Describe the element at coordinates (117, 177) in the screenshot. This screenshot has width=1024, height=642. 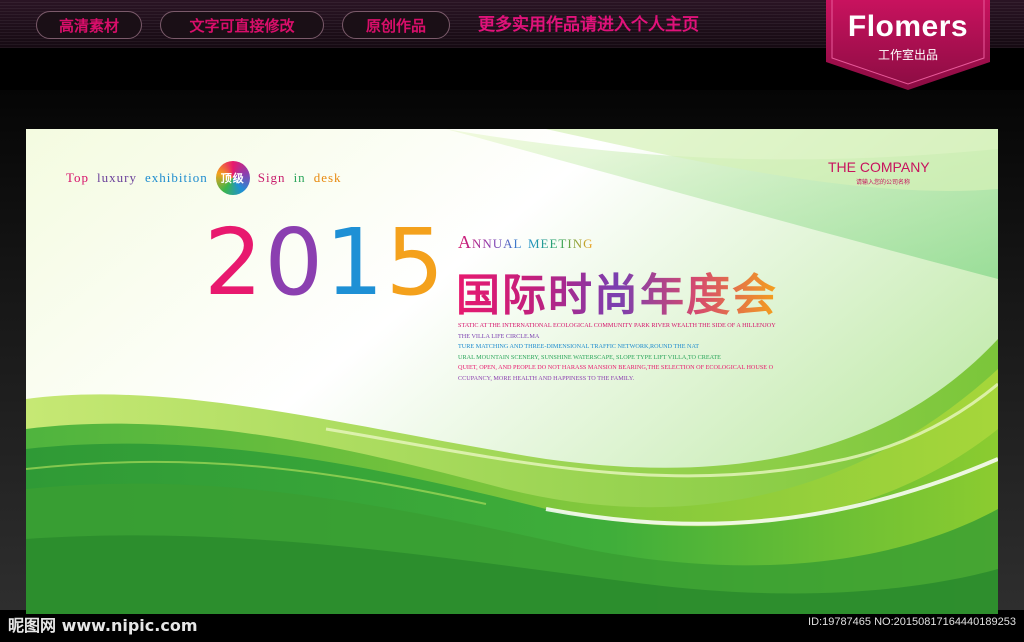
I see `tagline-word-luxury: luxury` at that location.